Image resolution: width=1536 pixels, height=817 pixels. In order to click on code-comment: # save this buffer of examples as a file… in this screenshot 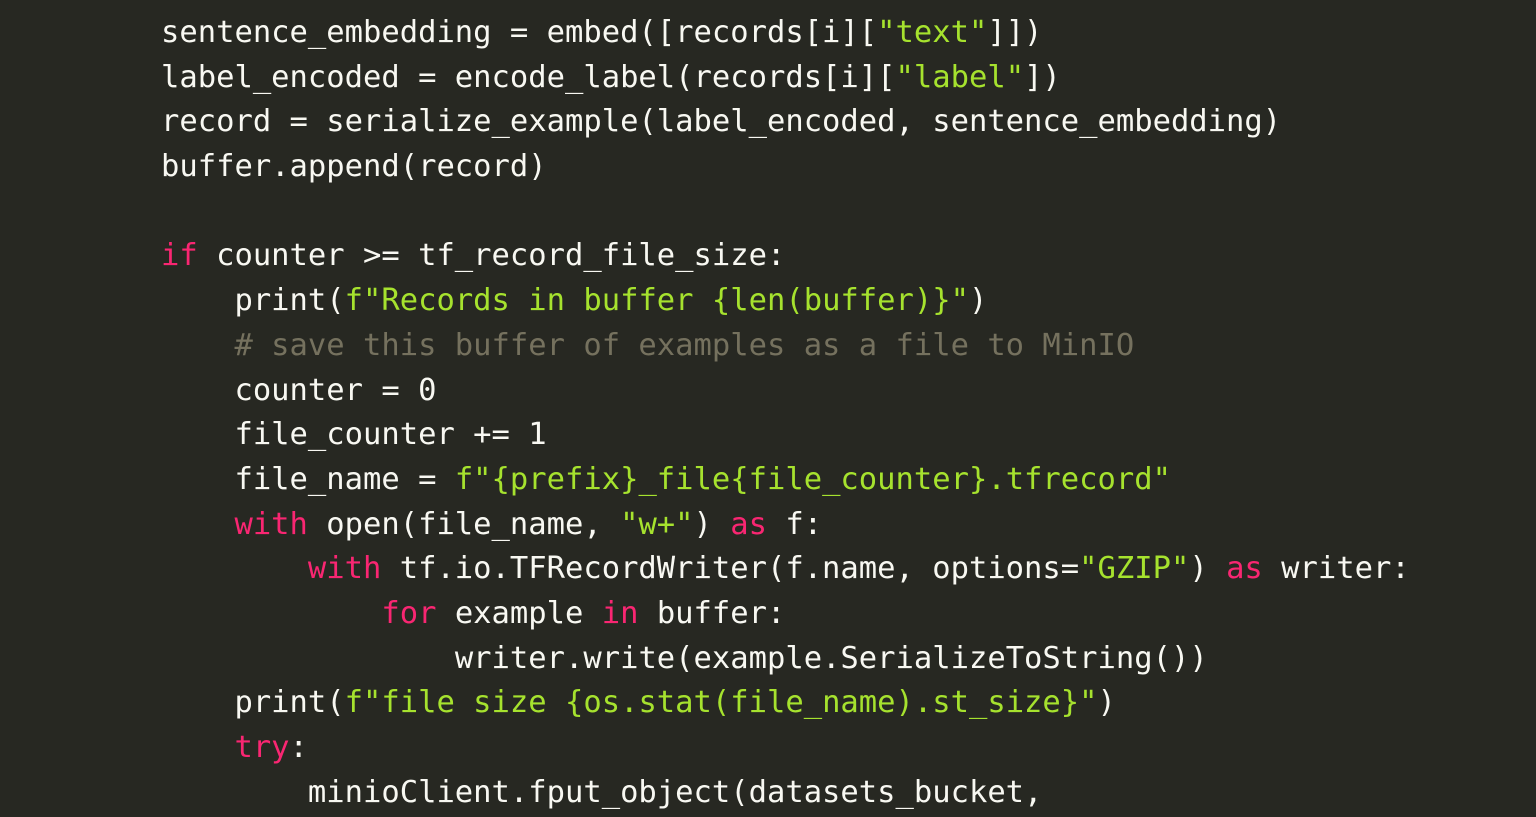, I will do `click(684, 345)`.